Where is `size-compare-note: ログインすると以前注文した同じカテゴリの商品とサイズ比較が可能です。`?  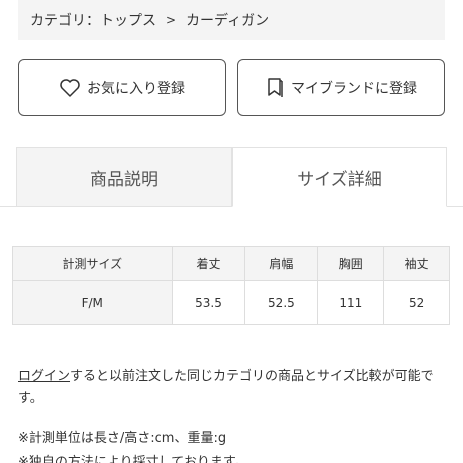
size-compare-note: ログインすると以前注文した同じカテゴリの商品とサイズ比較が可能です。 is located at coordinates (233, 388).